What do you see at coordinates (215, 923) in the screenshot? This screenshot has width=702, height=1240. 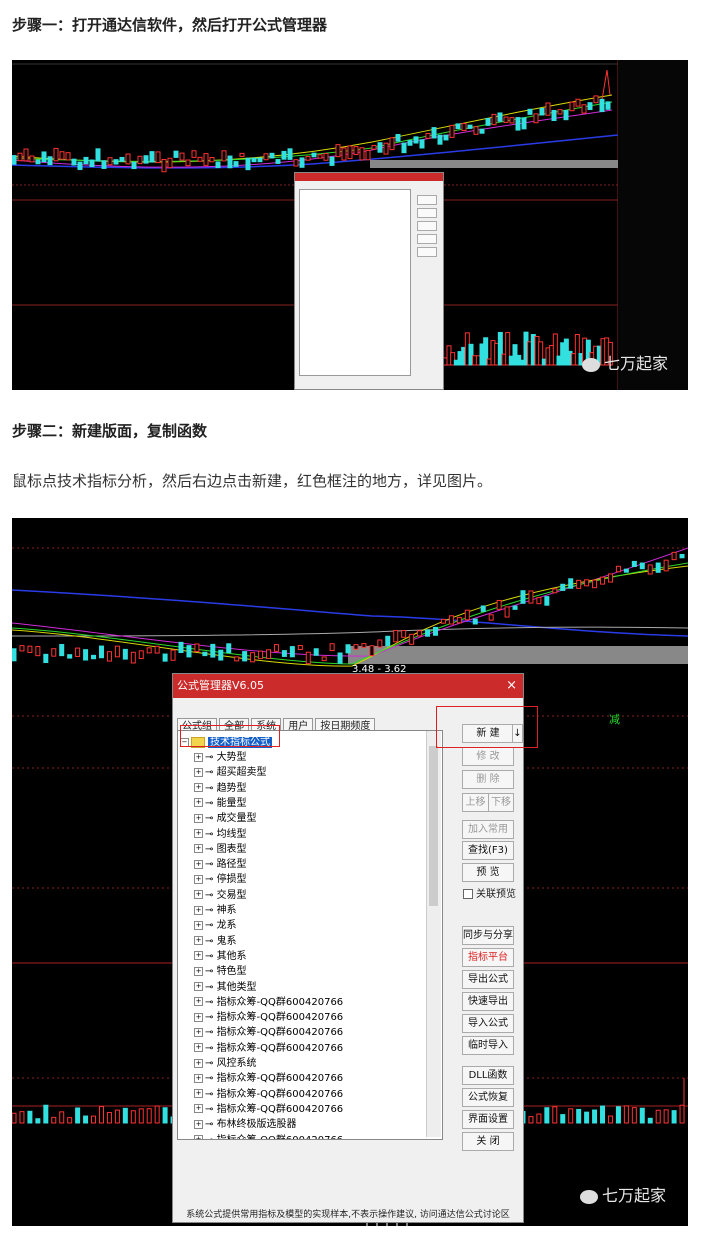 I see `tree-item: + ⊸ 龙系` at bounding box center [215, 923].